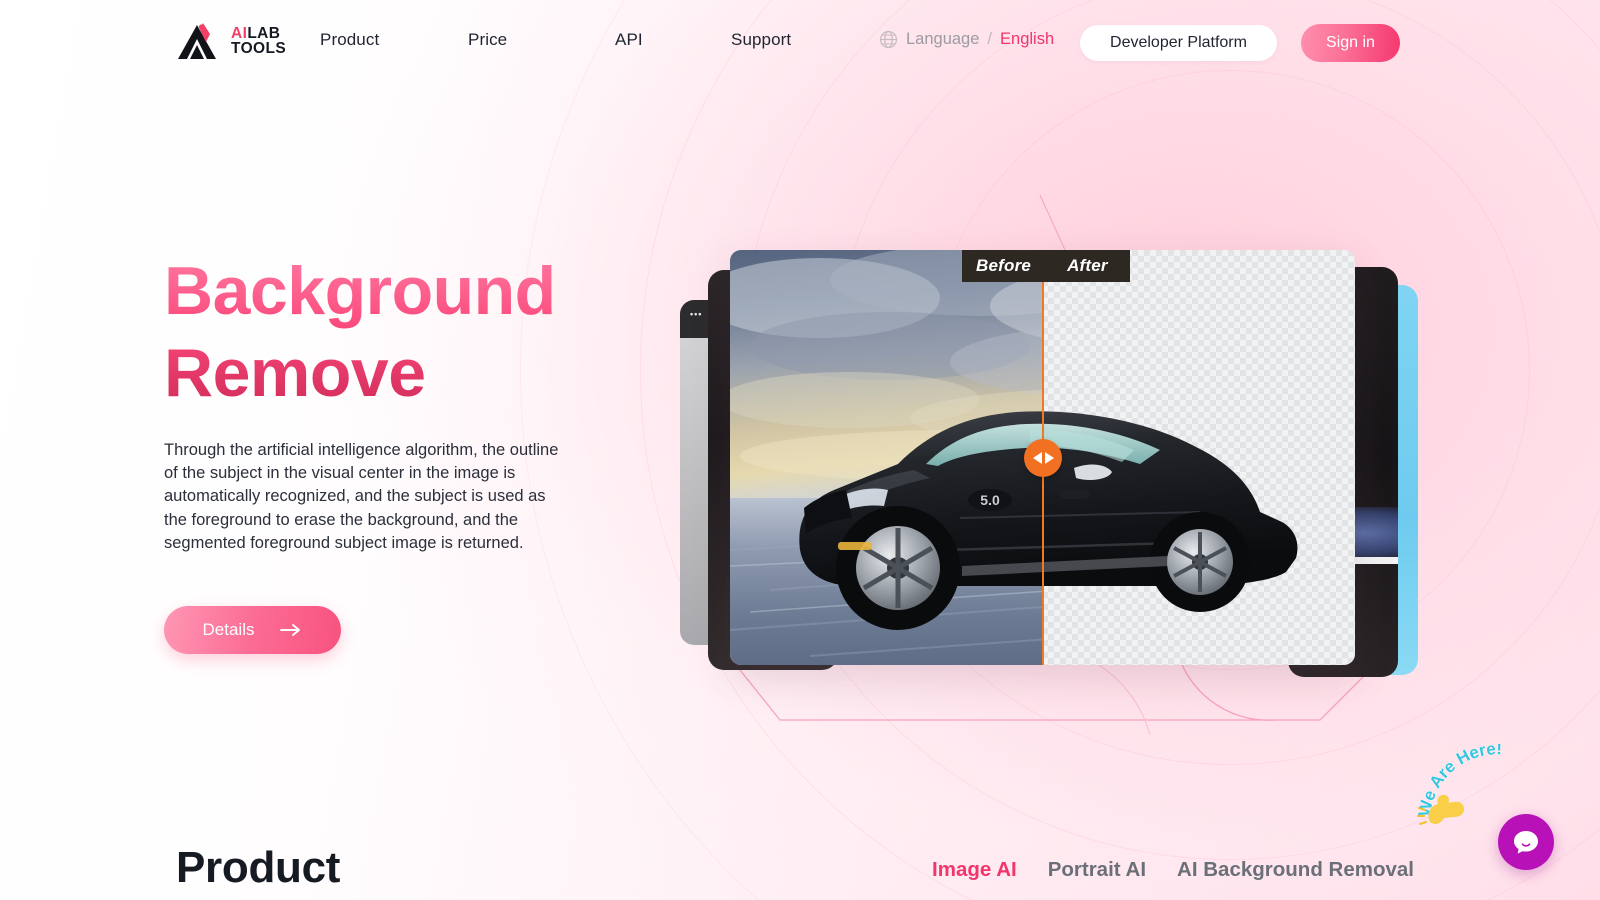 The image size is (1600, 900). Describe the element at coordinates (673, 40) in the screenshot. I see `nav-item-api: API` at that location.